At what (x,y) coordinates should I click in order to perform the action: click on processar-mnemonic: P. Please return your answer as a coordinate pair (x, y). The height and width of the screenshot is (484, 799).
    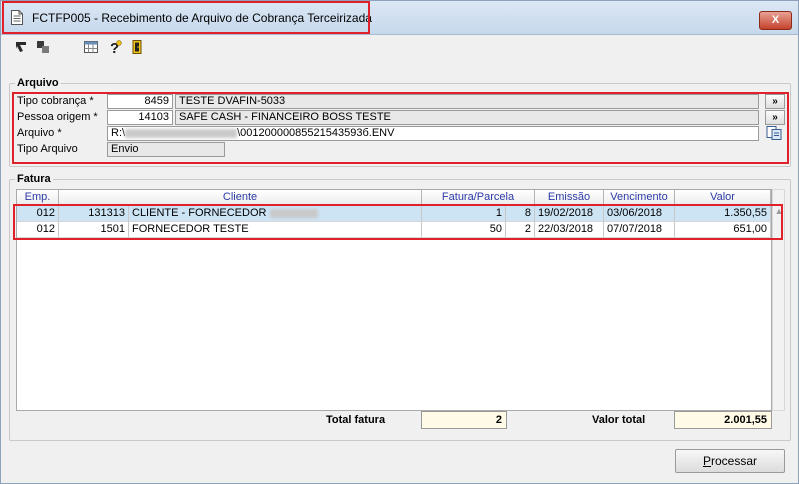
    Looking at the image, I should click on (706, 461).